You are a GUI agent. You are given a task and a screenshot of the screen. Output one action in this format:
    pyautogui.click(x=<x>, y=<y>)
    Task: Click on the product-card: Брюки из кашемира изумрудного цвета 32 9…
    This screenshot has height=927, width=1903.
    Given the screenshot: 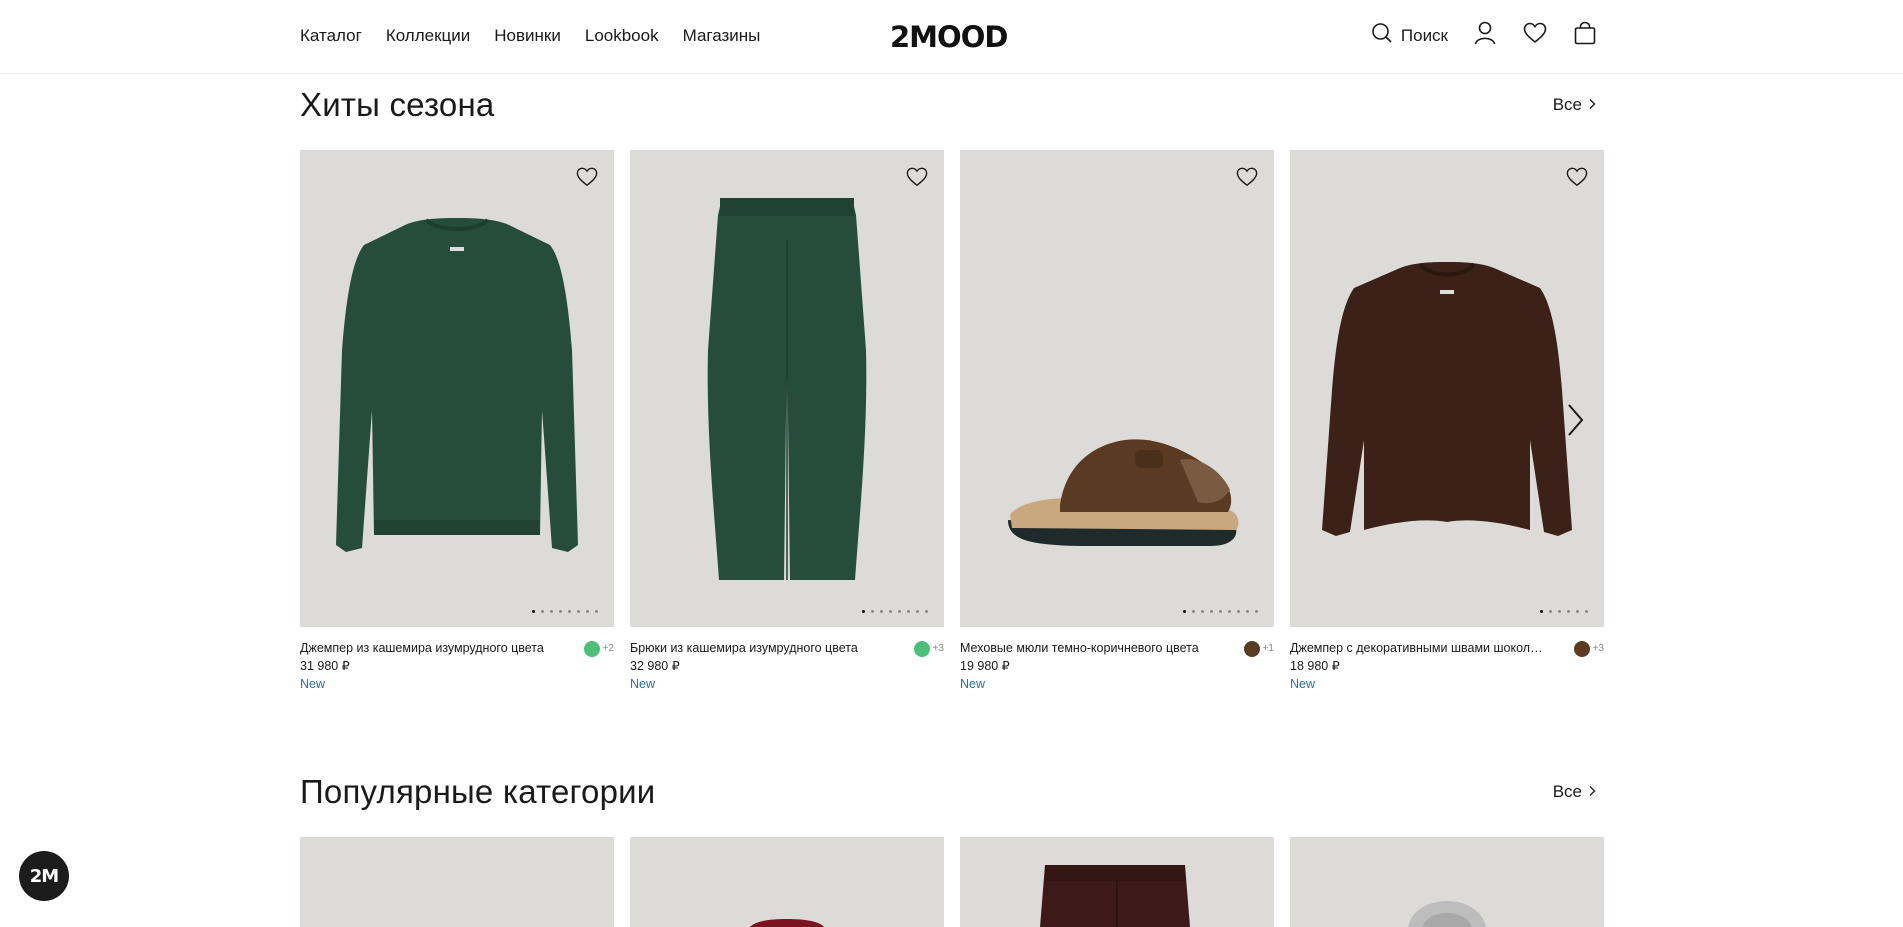 What is the action you would take?
    pyautogui.click(x=787, y=420)
    